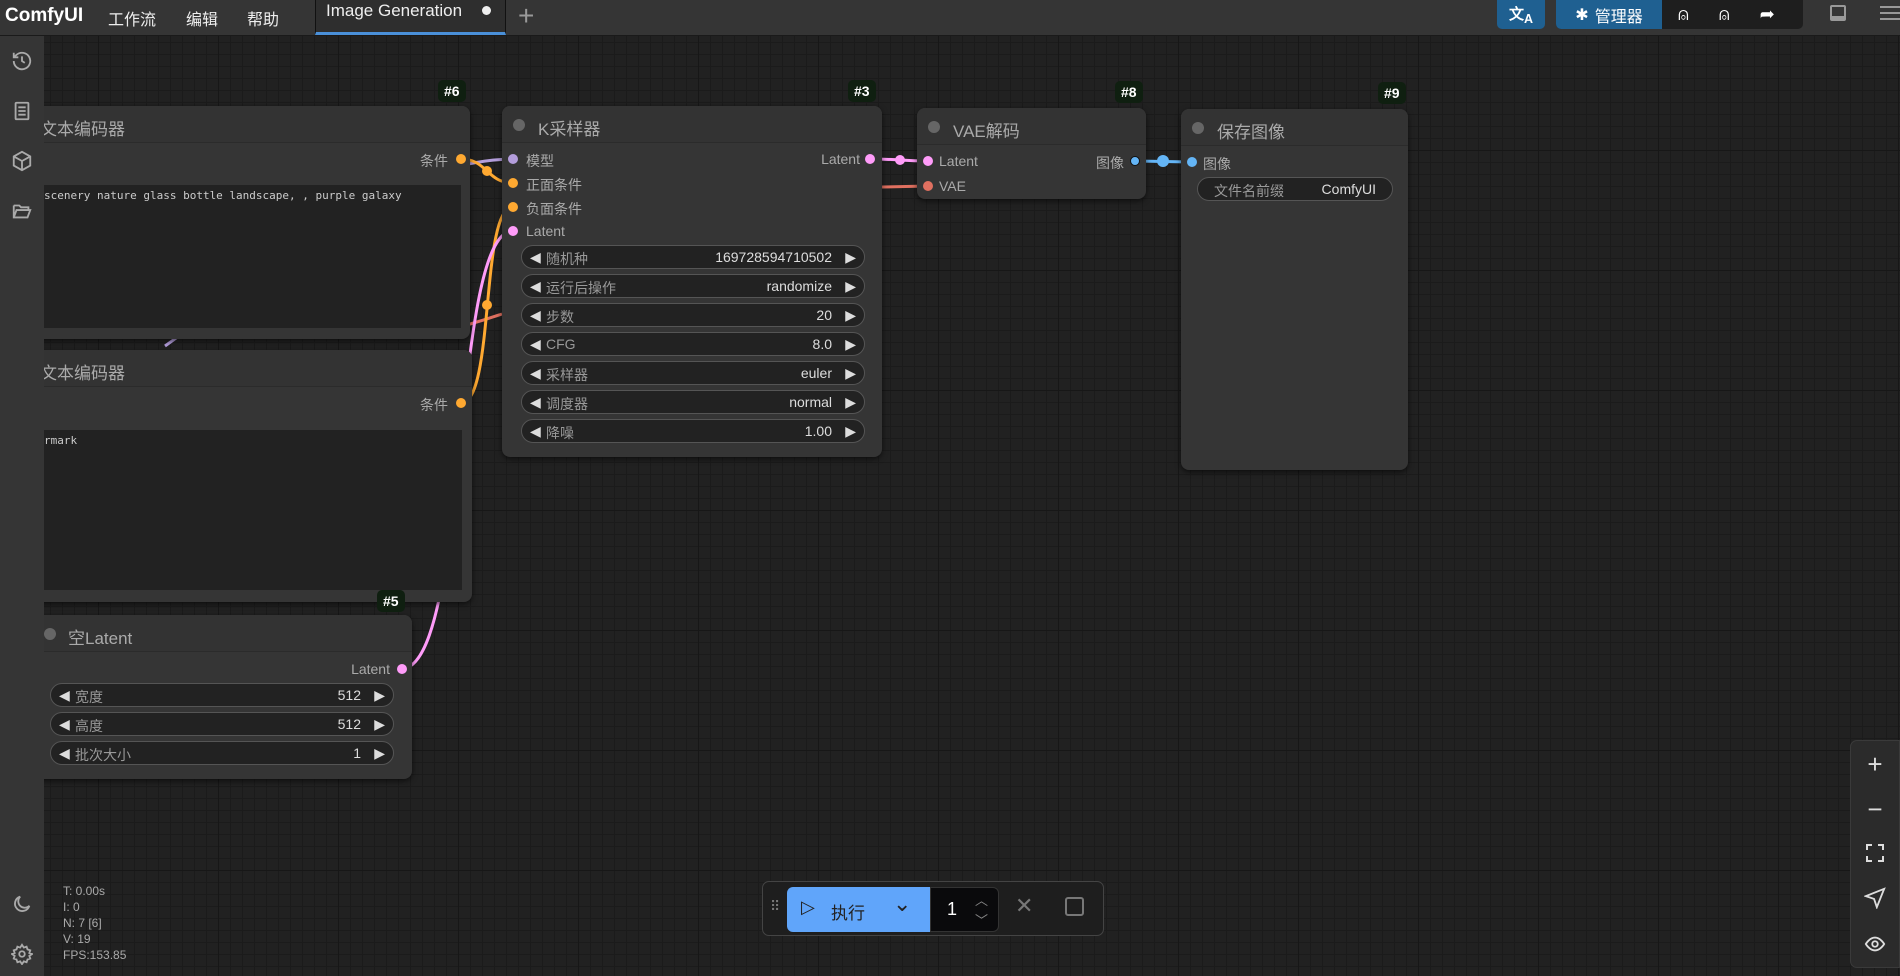  Describe the element at coordinates (1074, 906) in the screenshot. I see `stop-icon` at that location.